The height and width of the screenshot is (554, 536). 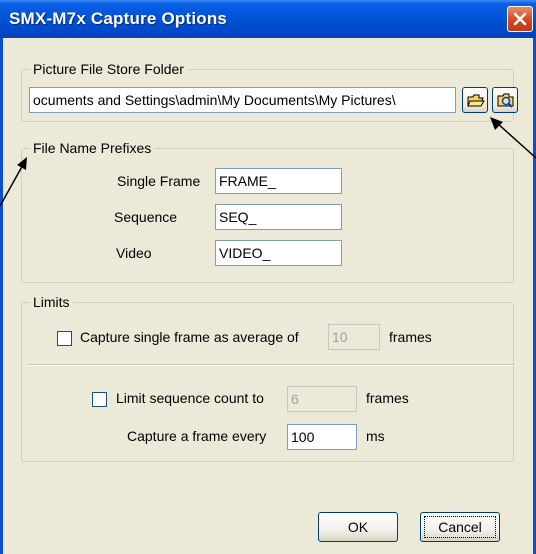 I want to click on single-frame-label: Single Frame, so click(x=159, y=181).